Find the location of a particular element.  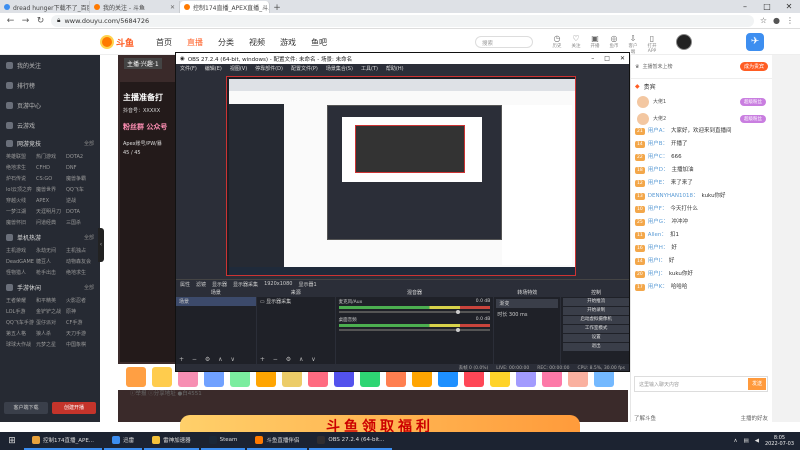

gift-icon is located at coordinates (162, 377).